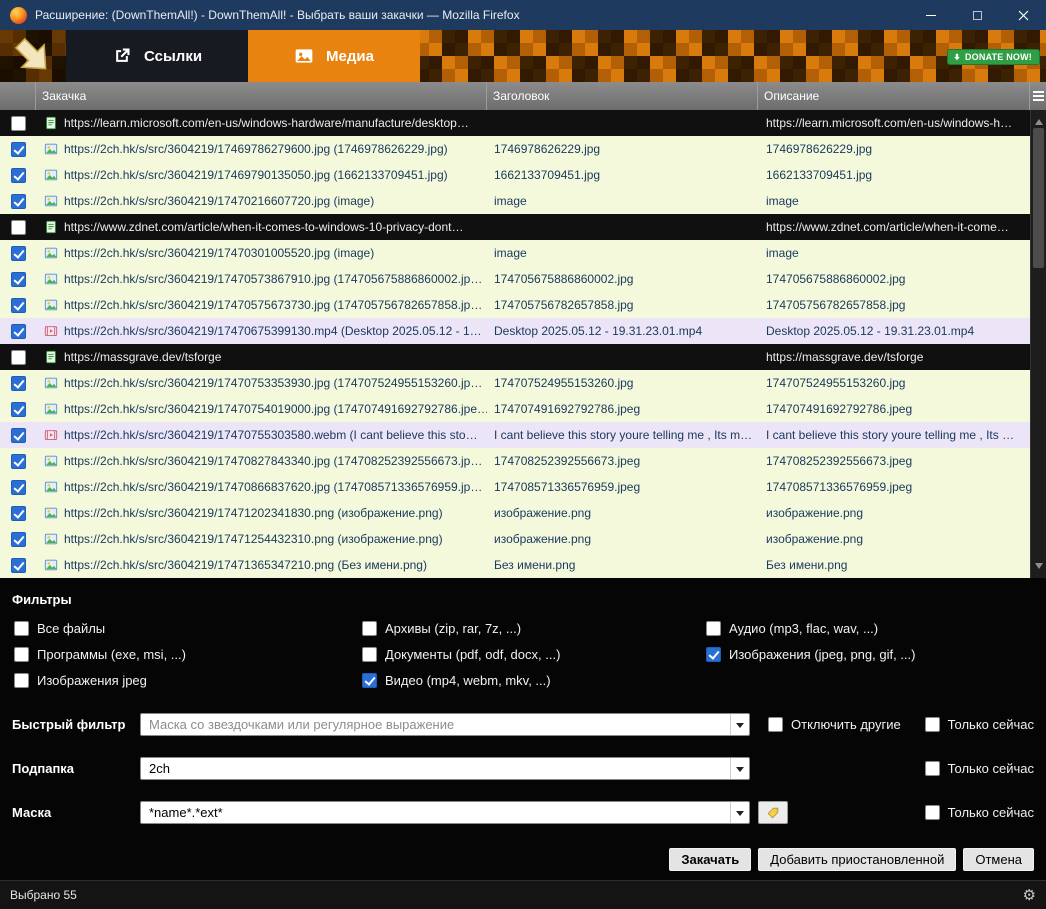 This screenshot has height=909, width=1046. What do you see at coordinates (977, 15) in the screenshot?
I see `maximize-button` at bounding box center [977, 15].